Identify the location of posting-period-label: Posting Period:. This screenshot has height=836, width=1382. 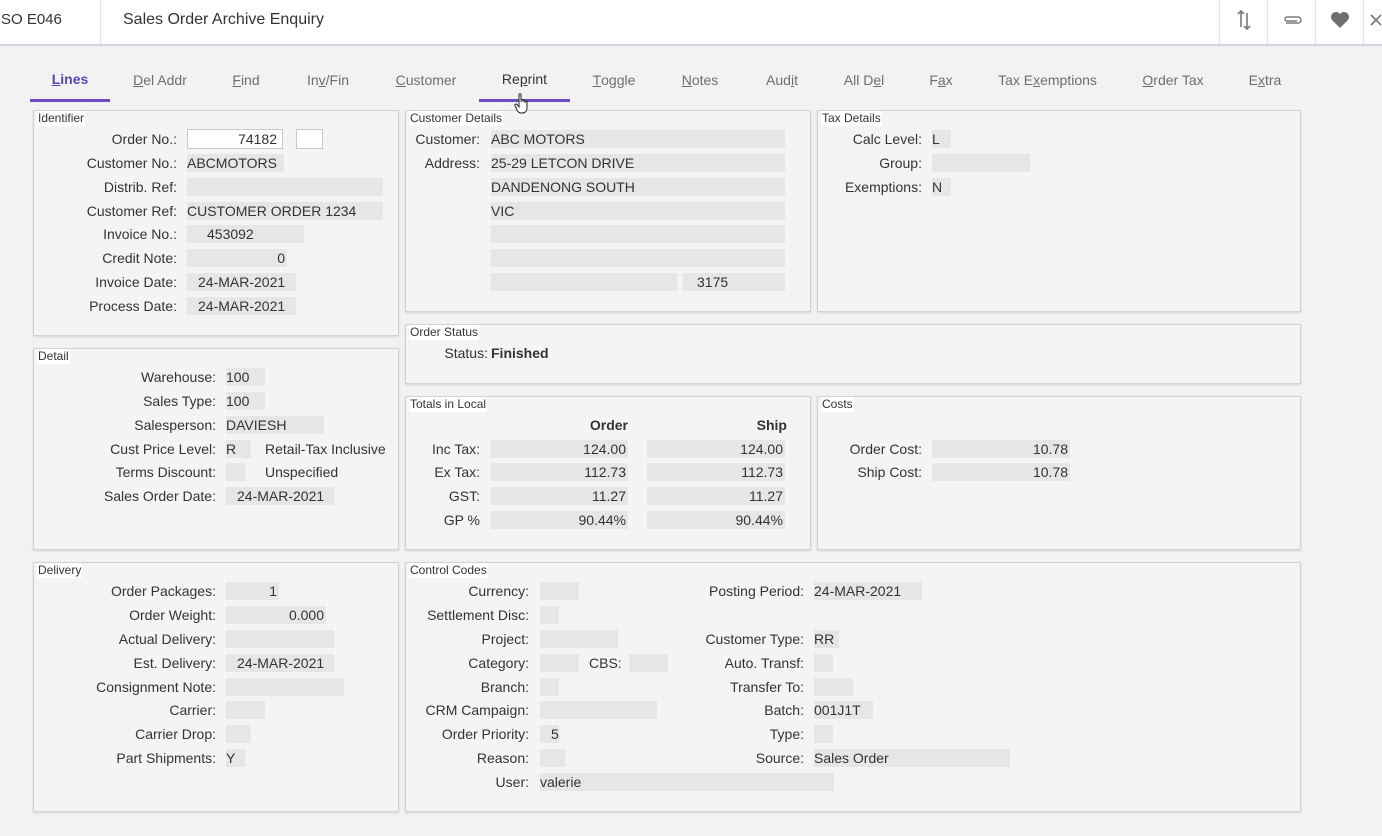
(756, 591).